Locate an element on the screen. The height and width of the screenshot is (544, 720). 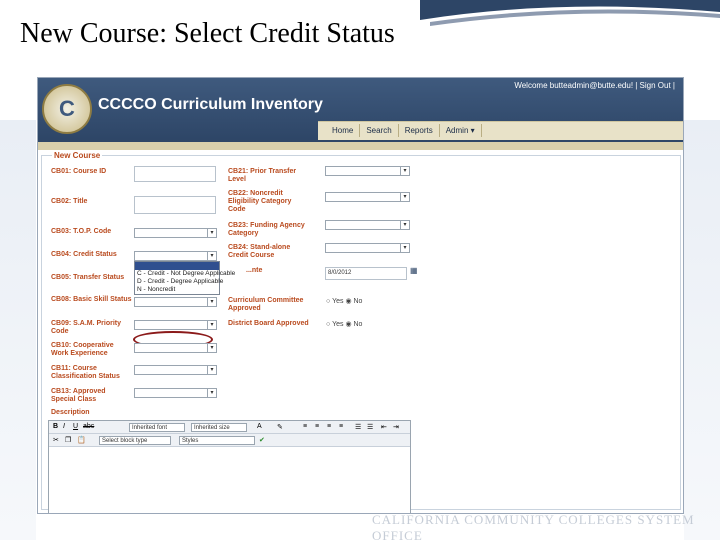
main-nav: Home Search Reports Admin ▾ is located at coordinates (500, 130).